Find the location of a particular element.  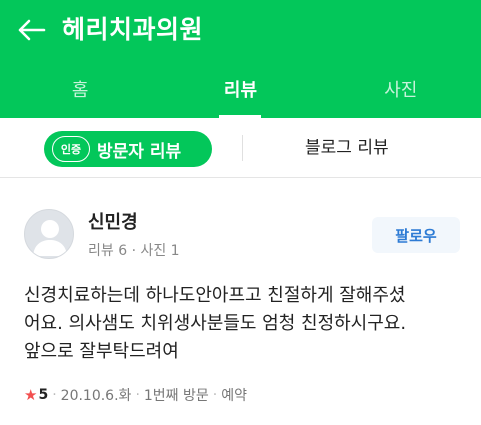

main-tabs: 홈 리뷰 사진 is located at coordinates (240, 89).